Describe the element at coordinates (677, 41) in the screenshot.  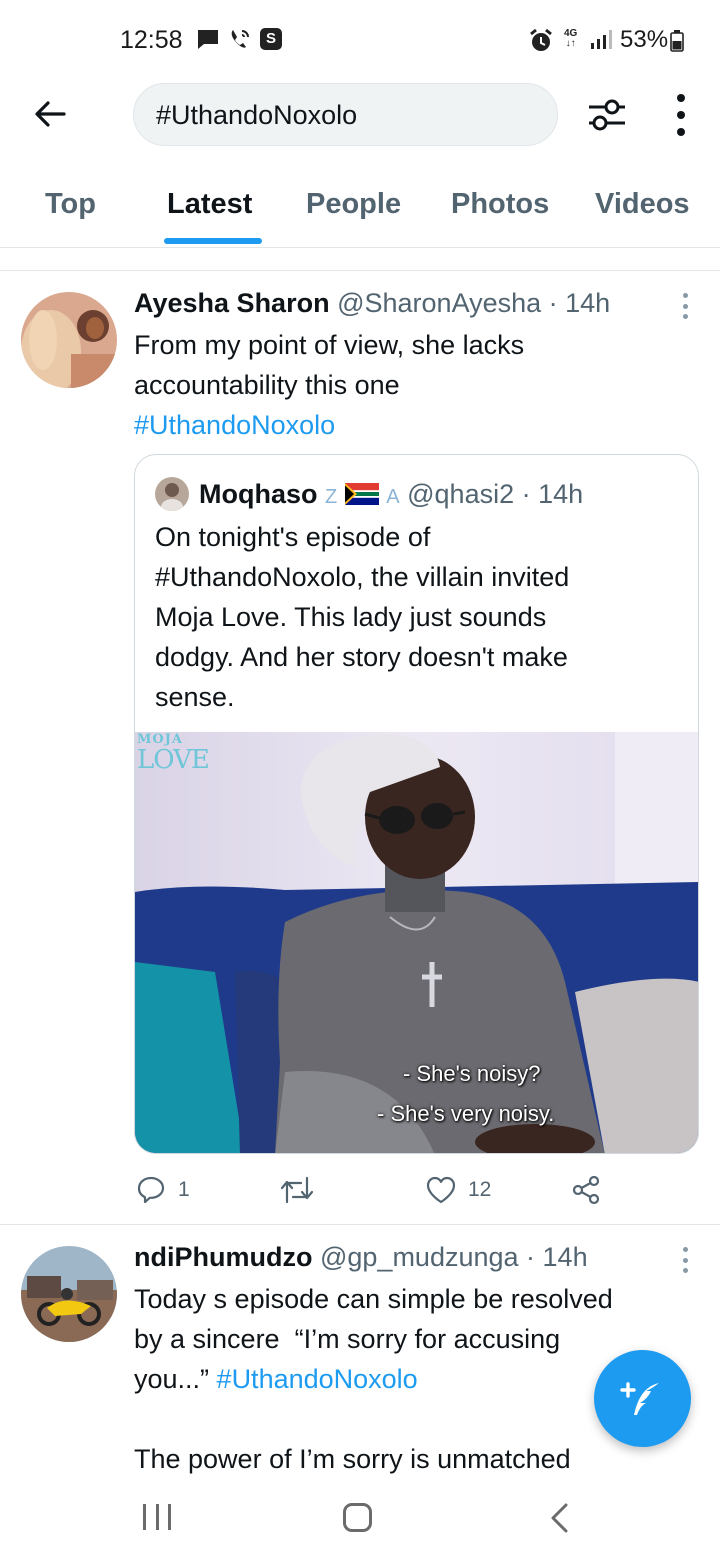
I see `battery-icon` at that location.